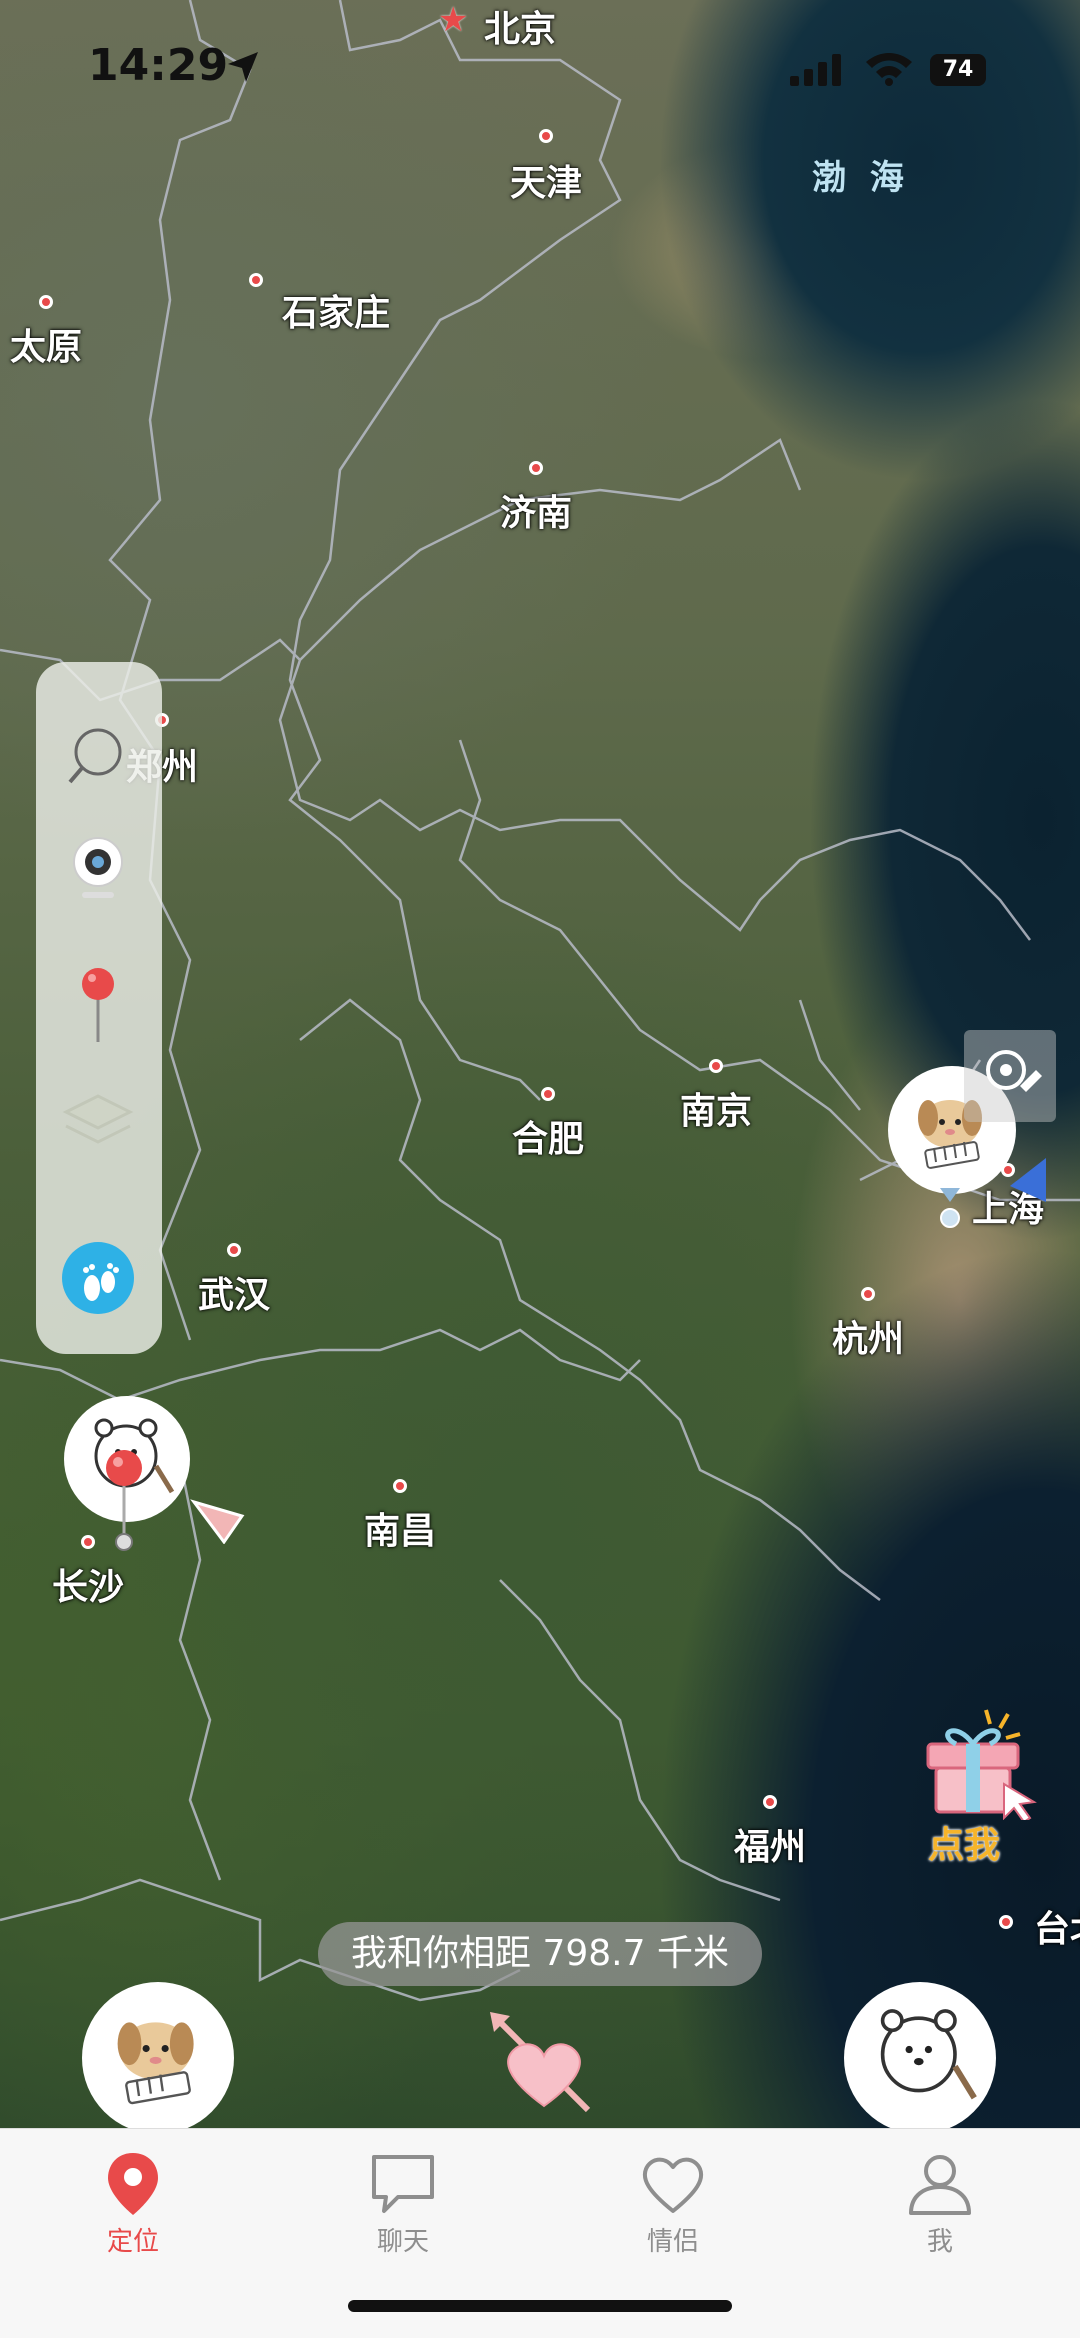 The image size is (1080, 2338). I want to click on city-name: 合肥, so click(548, 1139).